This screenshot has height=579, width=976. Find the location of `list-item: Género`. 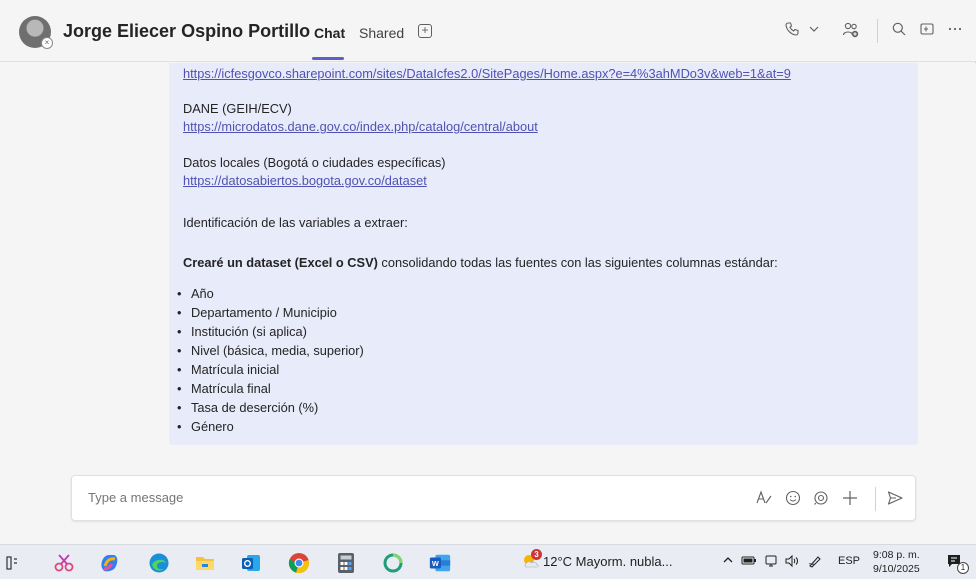

list-item: Género is located at coordinates (205, 426).